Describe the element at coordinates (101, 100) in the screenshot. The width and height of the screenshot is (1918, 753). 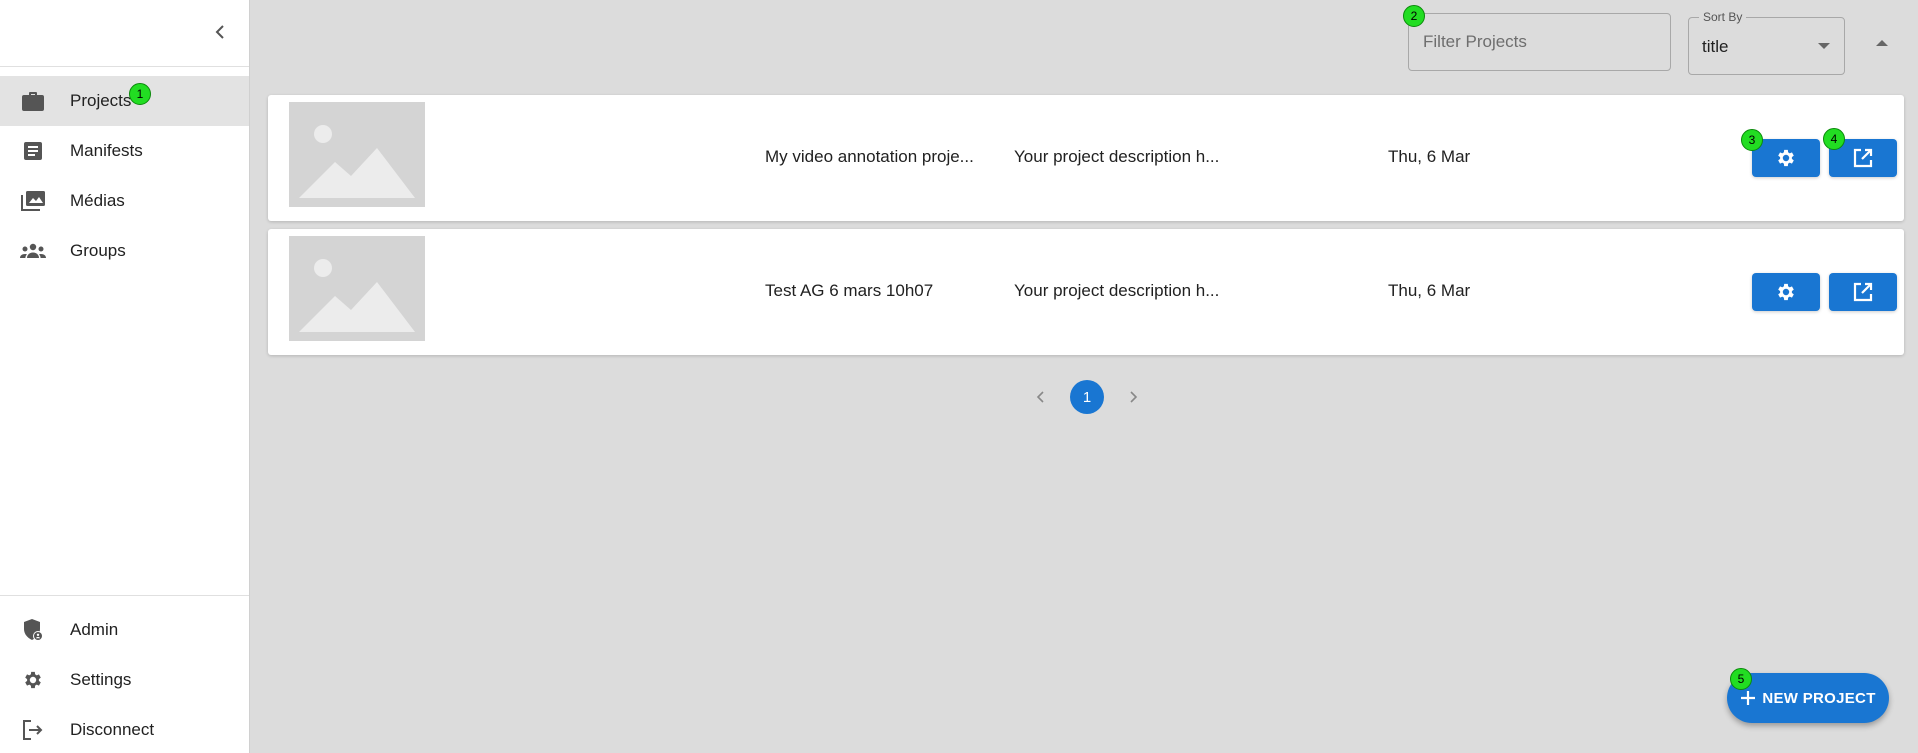
I see `sidebar-item-label: Projects` at that location.